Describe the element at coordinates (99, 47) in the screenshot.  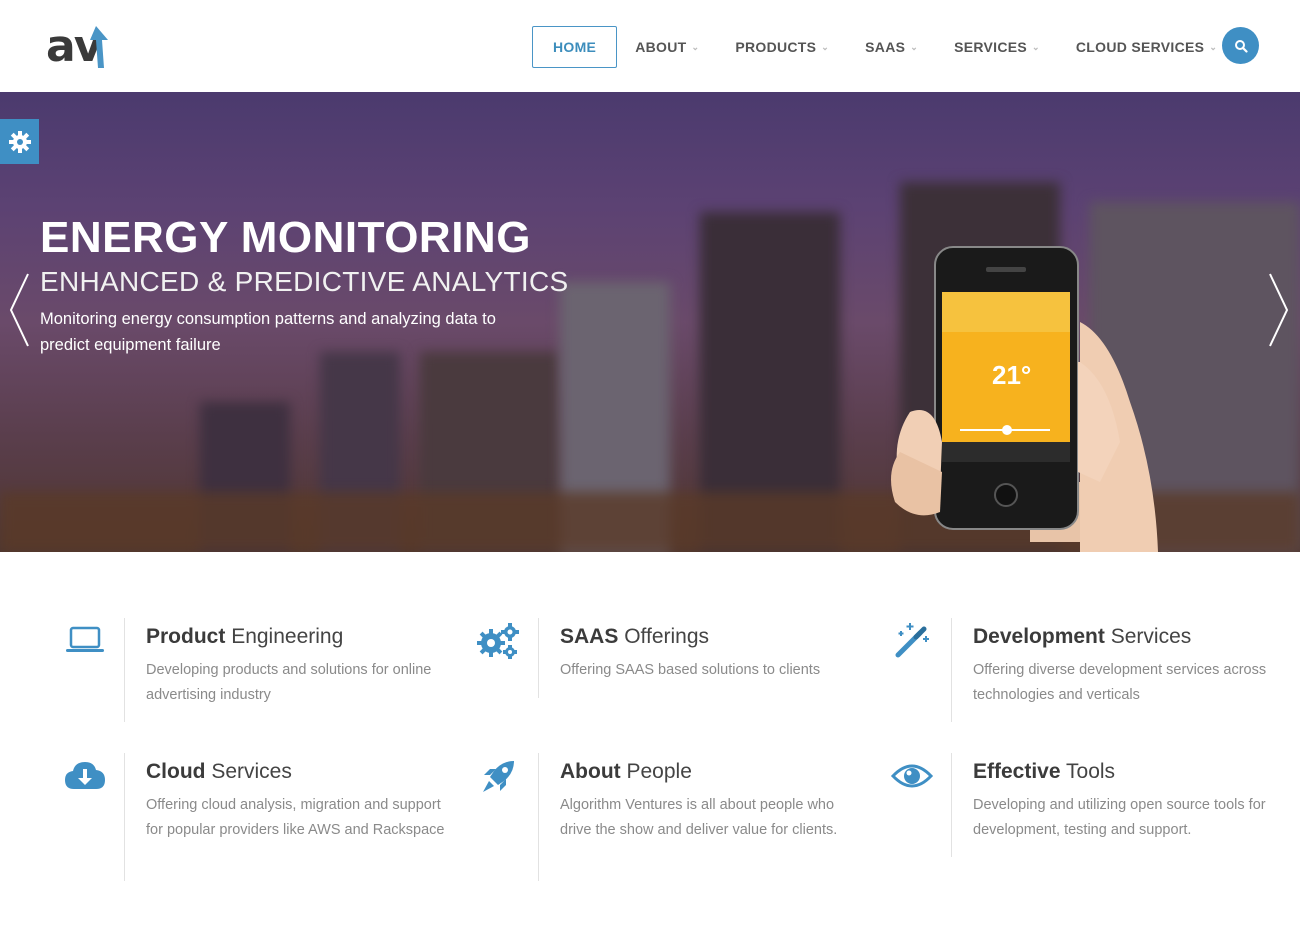
I see `logo-arrow-icon` at that location.